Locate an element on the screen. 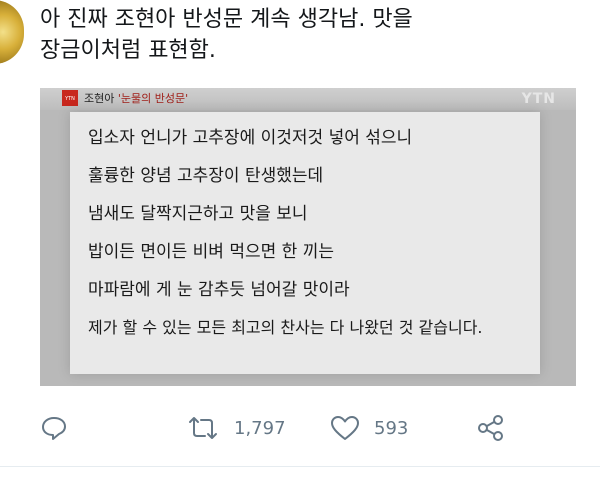  share-icon is located at coordinates (490, 428).